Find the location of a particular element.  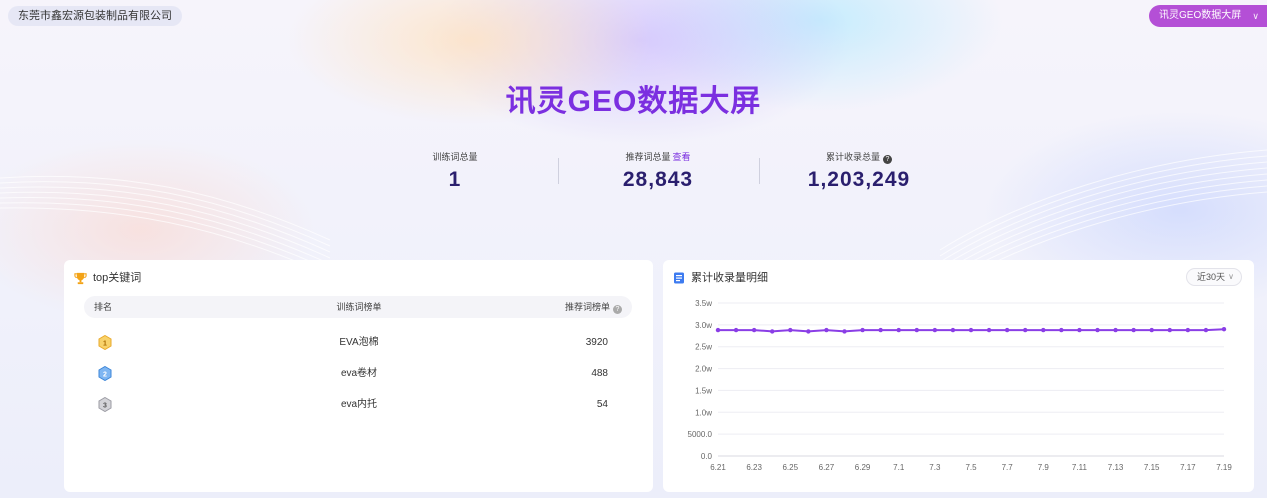

keyword-label: eva内托 is located at coordinates (359, 404).